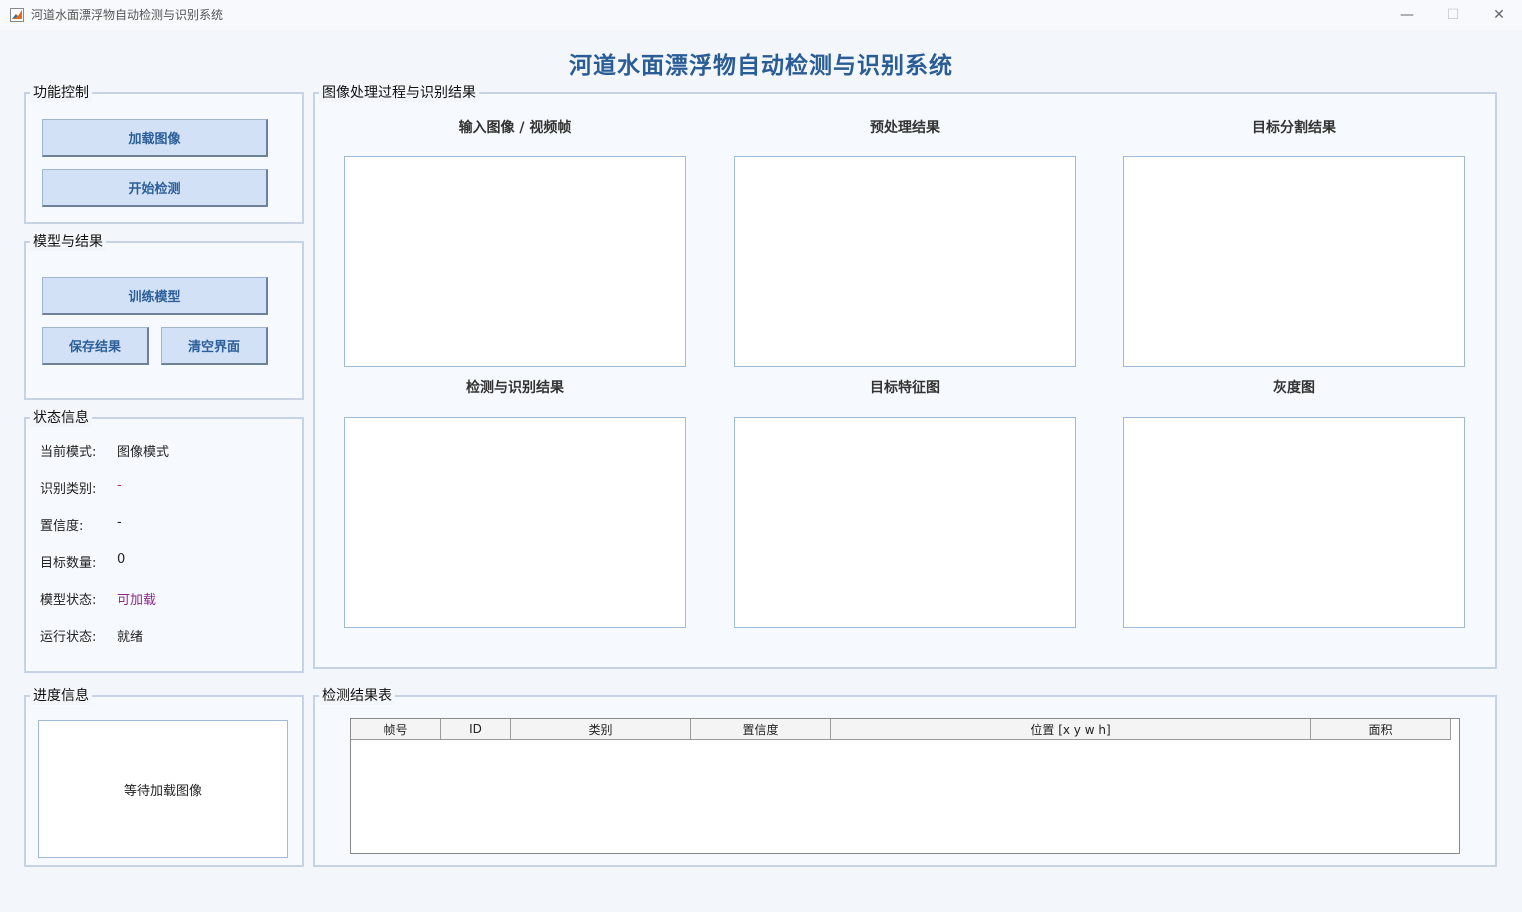 Image resolution: width=1522 pixels, height=912 pixels. Describe the element at coordinates (127, 15) in the screenshot. I see `window-title: 河道水面漂浮物自动检测与识别系统` at that location.